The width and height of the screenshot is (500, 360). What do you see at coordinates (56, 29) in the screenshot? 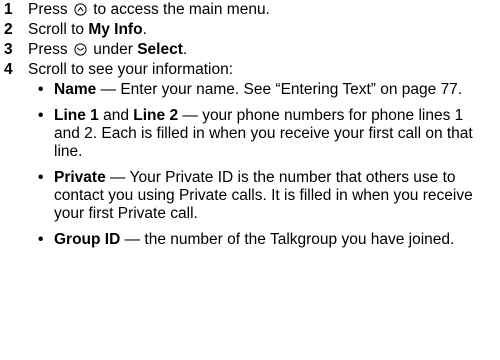
I see `step-text-pre: Scroll to` at bounding box center [56, 29].